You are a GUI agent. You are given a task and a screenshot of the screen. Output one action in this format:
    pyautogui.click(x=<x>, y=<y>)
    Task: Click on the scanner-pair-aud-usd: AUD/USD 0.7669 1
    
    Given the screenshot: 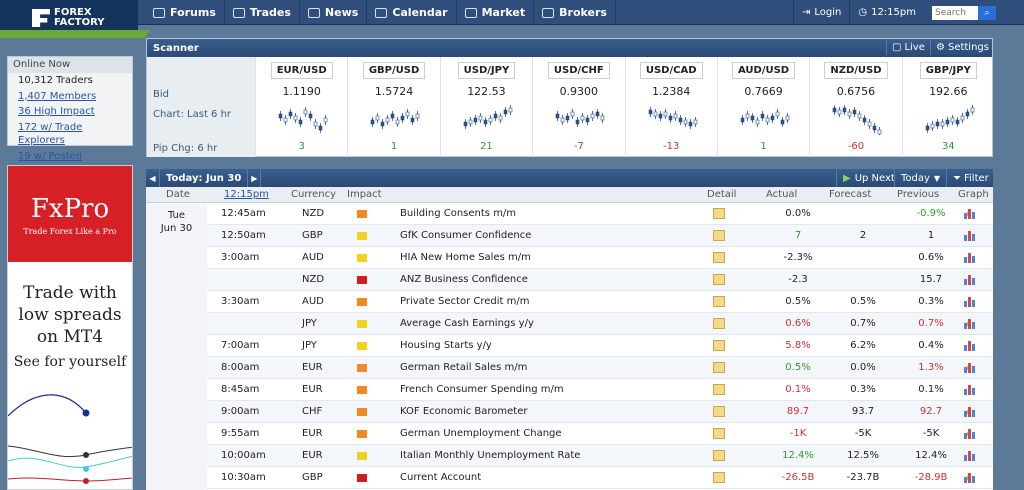 What is the action you would take?
    pyautogui.click(x=762, y=107)
    